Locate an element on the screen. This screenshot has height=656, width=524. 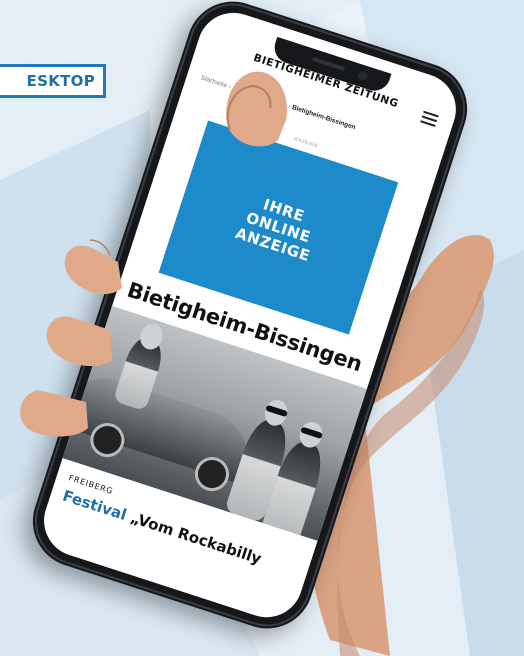
breadcrumb-item-region: Südwesten is located at coordinates (247, 93).